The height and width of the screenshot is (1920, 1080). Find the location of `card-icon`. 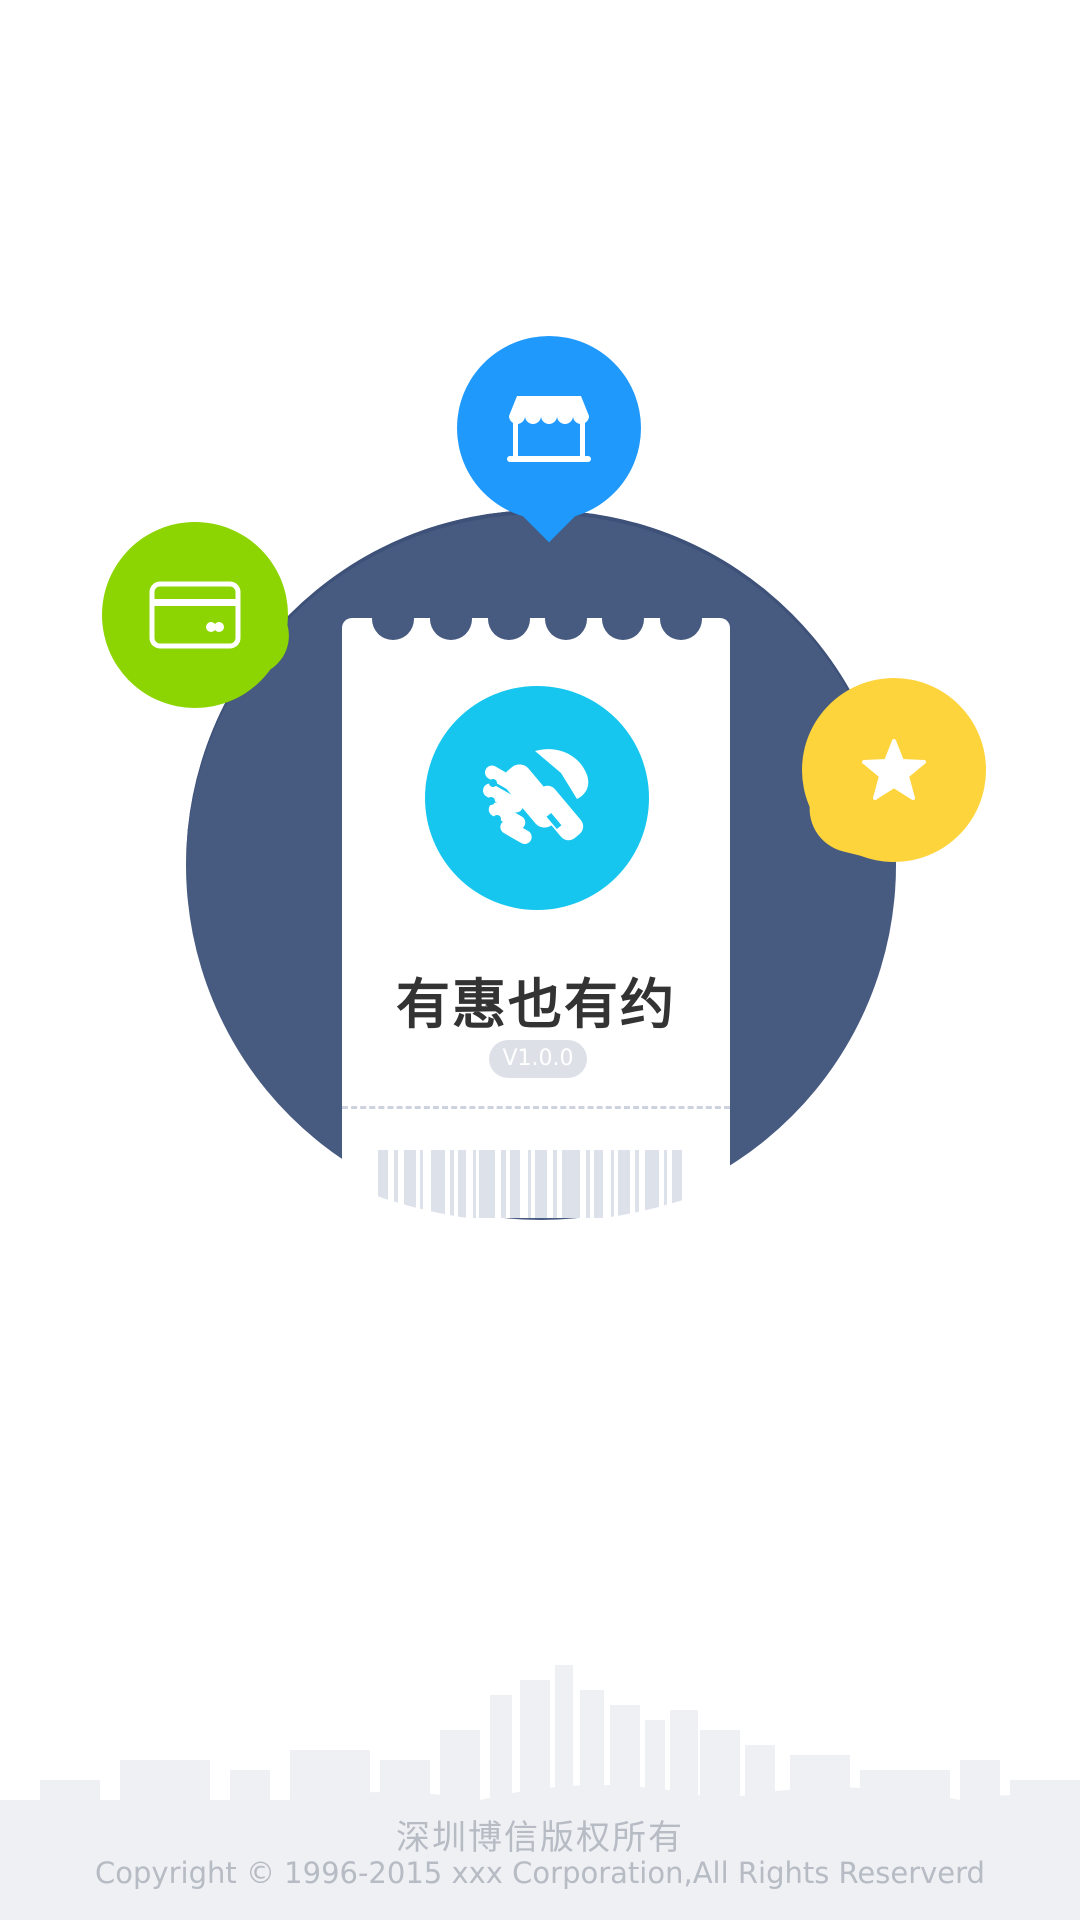

card-icon is located at coordinates (195, 615).